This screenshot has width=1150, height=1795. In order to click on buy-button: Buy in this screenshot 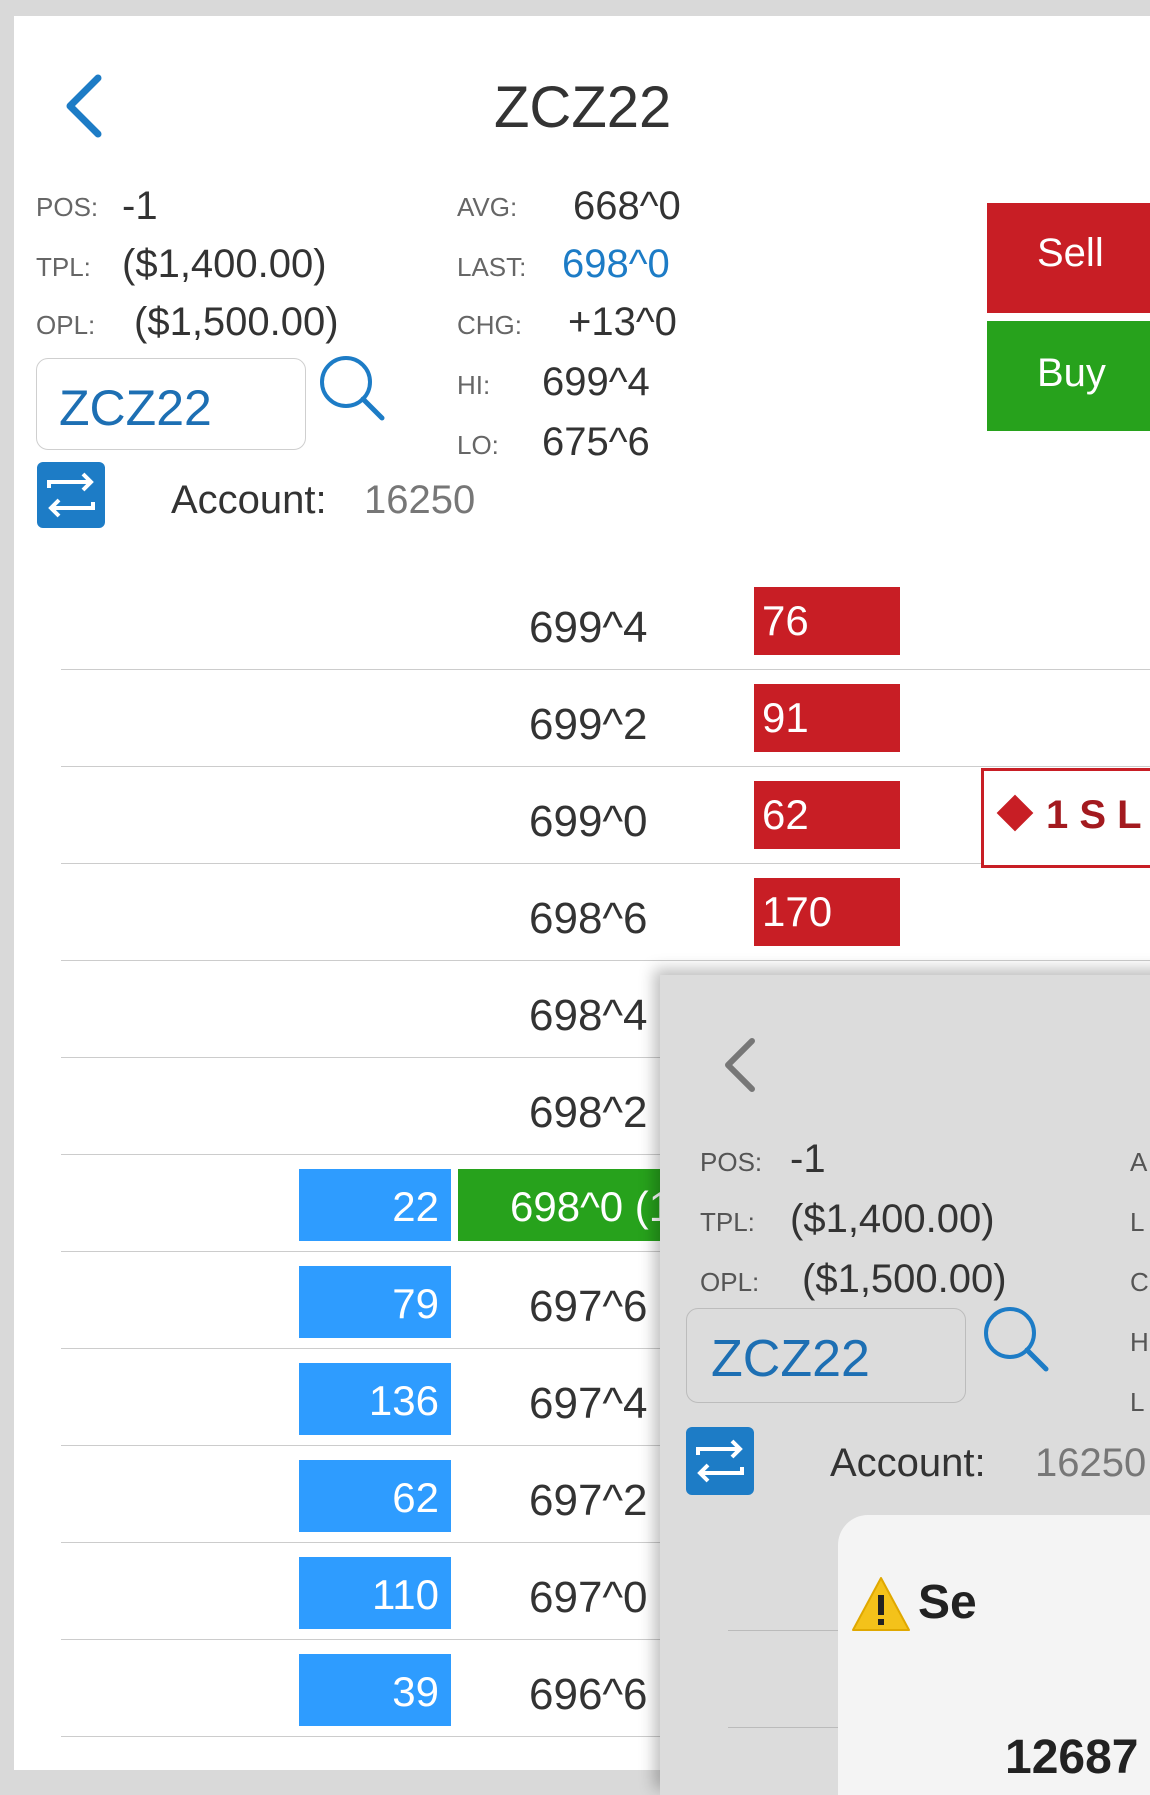, I will do `click(1068, 376)`.